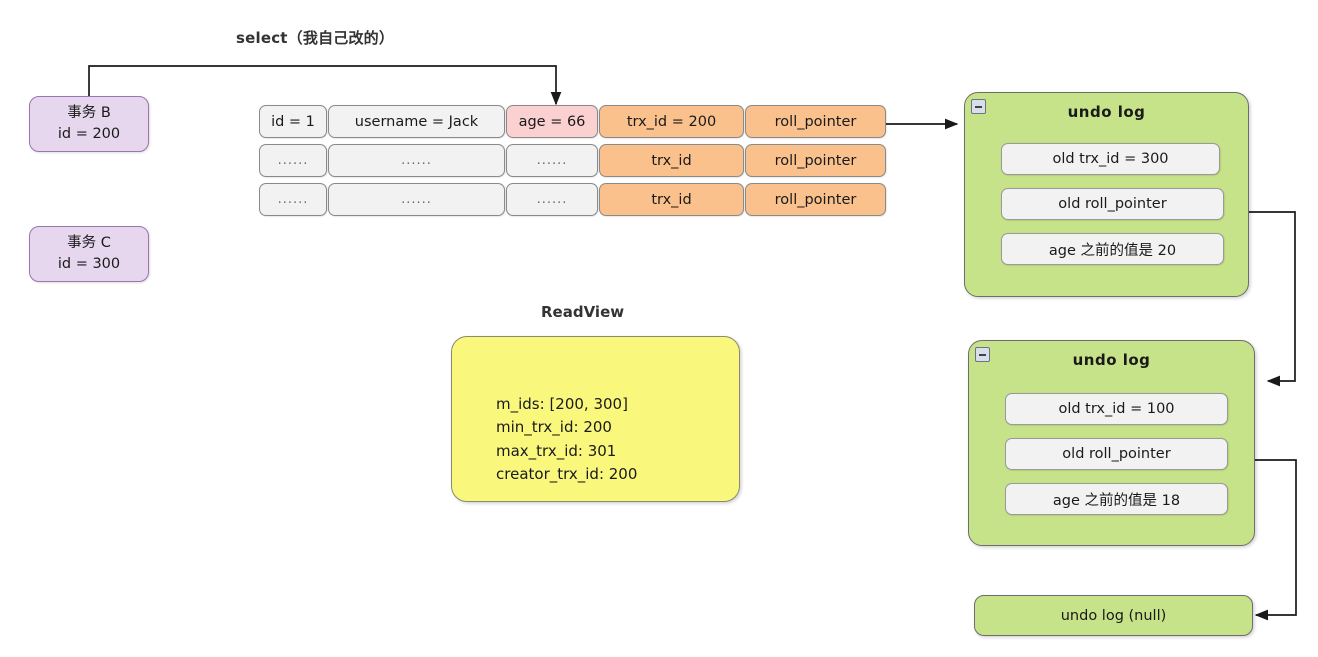 This screenshot has width=1318, height=657. Describe the element at coordinates (1116, 454) in the screenshot. I see `undo-log-2-row-old-roll-pointer: old roll_pointer` at that location.